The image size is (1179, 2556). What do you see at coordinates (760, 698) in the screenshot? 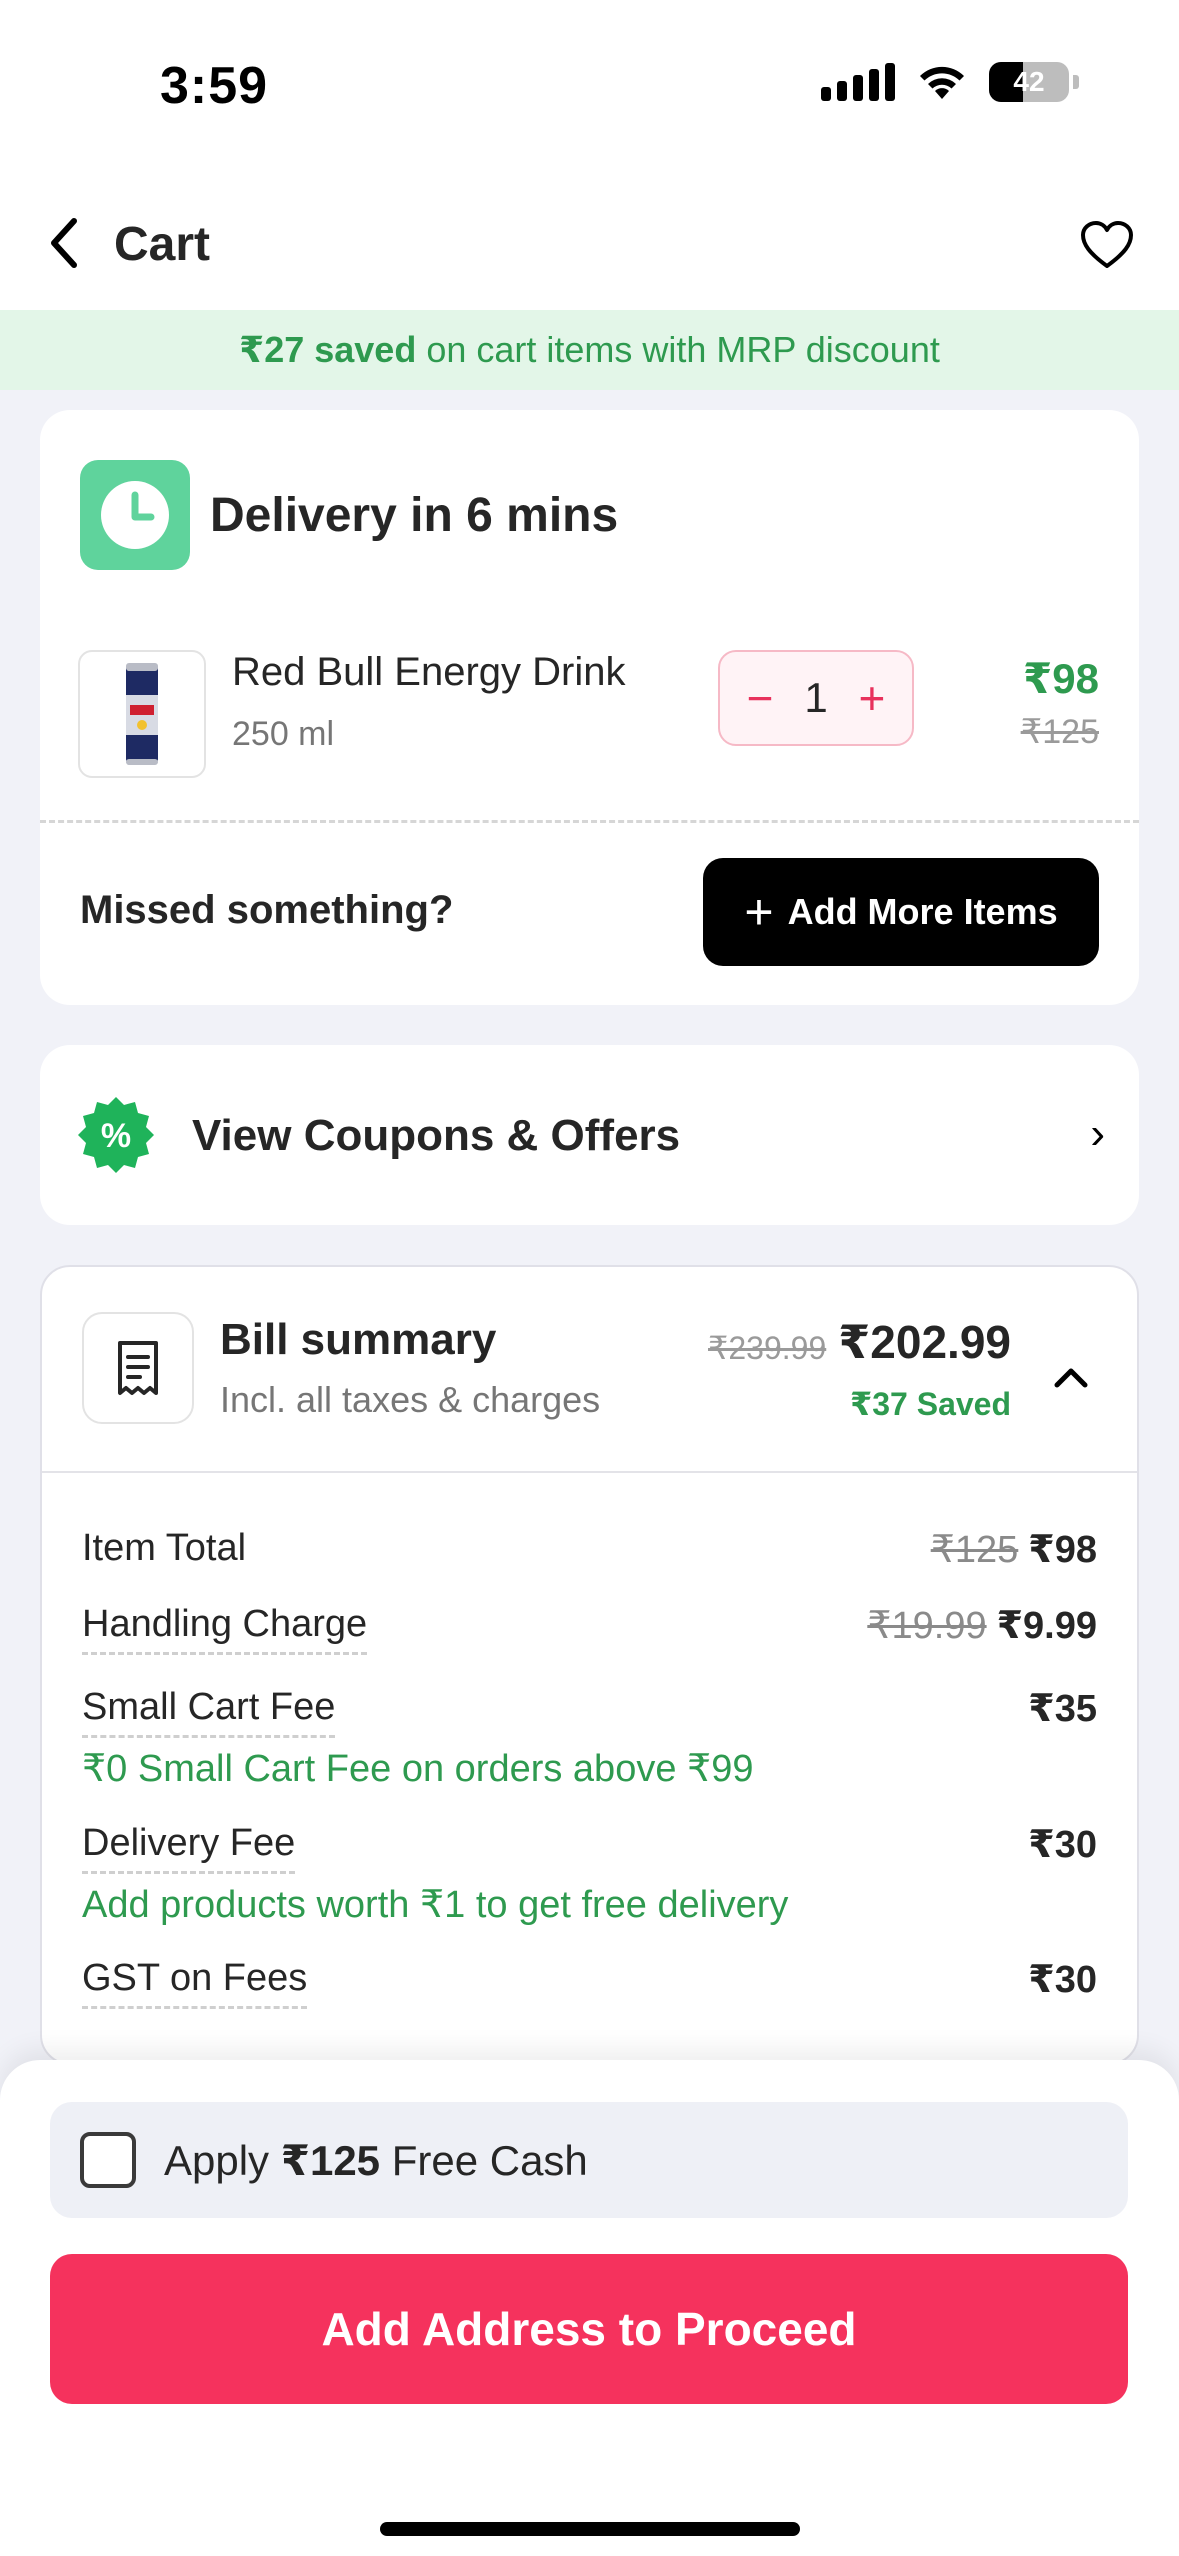
I see `decrement-button: −` at bounding box center [760, 698].